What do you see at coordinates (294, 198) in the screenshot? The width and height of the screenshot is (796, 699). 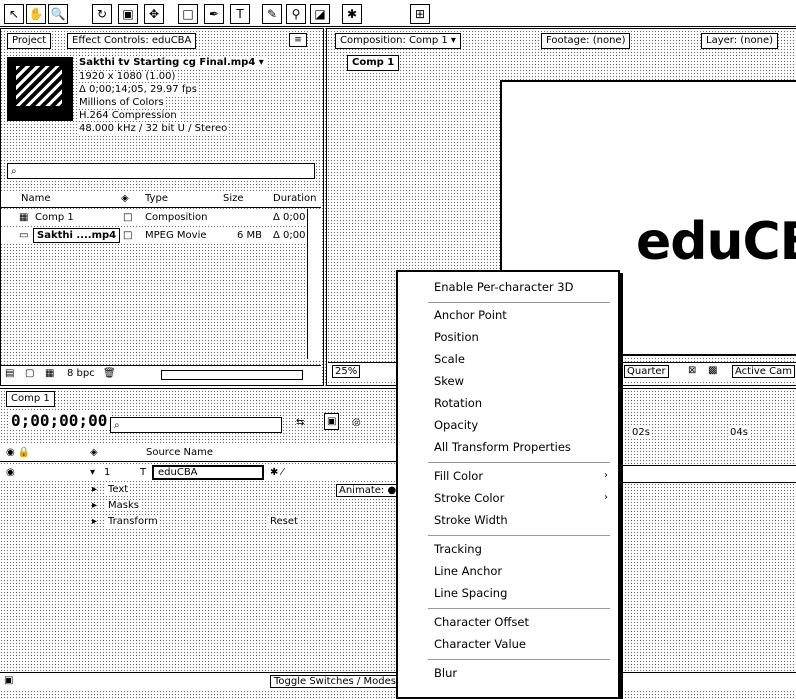 I see `column-duration: Duration` at bounding box center [294, 198].